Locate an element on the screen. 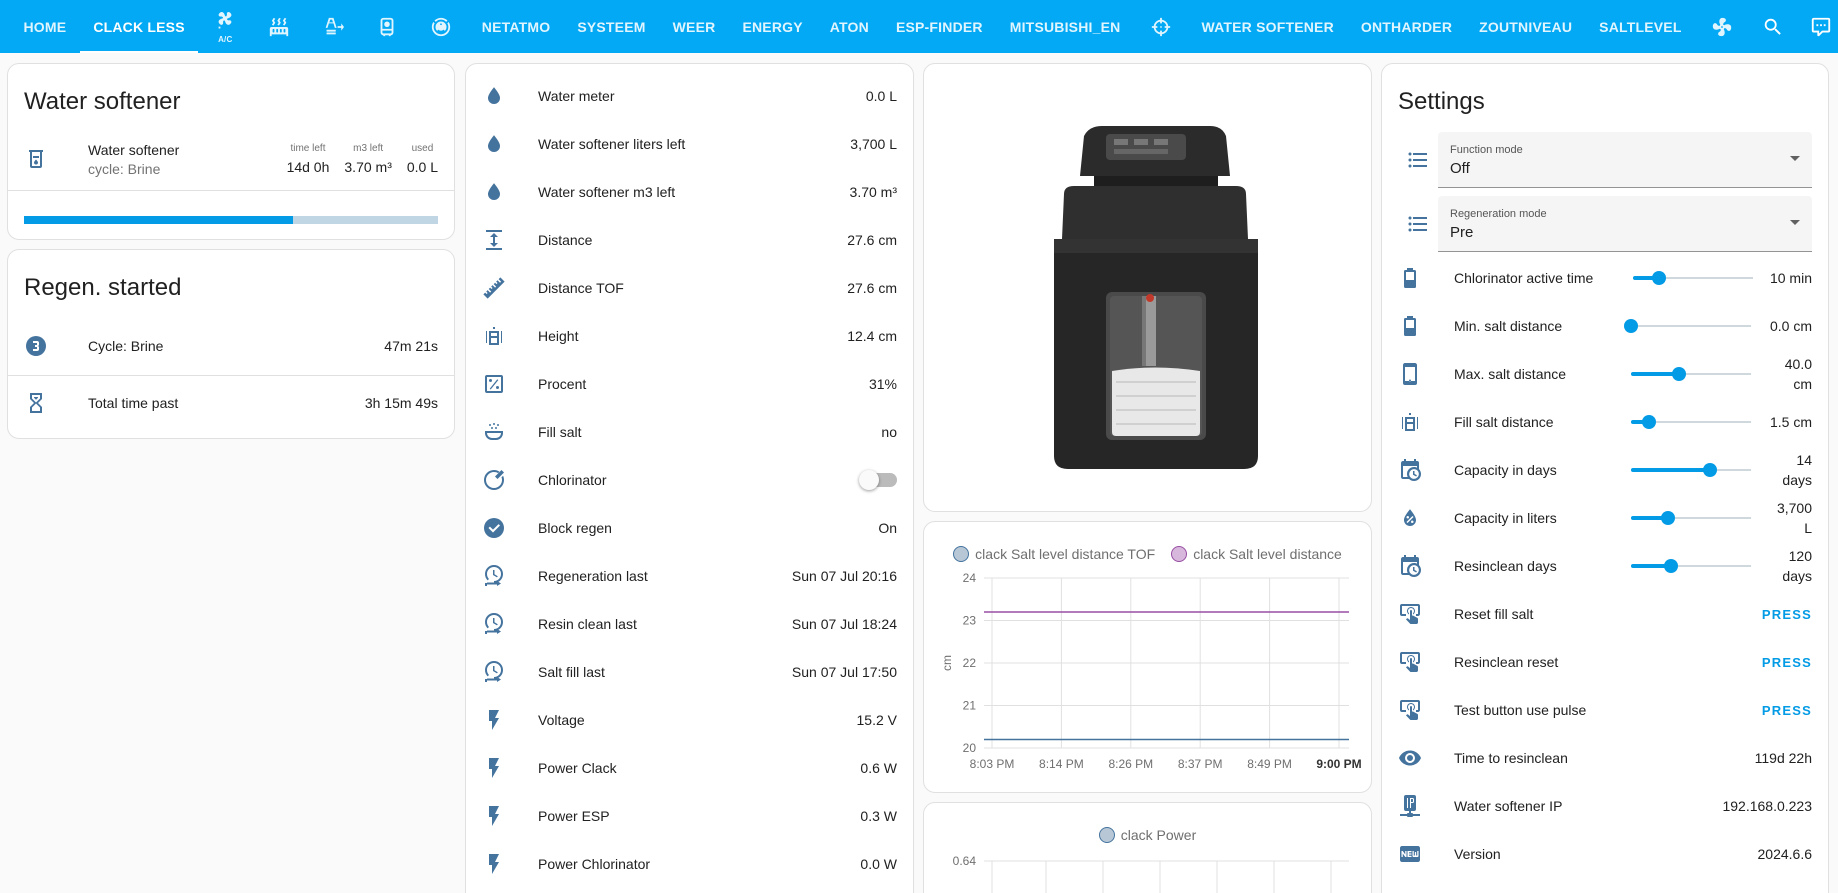 The image size is (1838, 893). tab-label: WATER SOFTENER is located at coordinates (1267, 26).